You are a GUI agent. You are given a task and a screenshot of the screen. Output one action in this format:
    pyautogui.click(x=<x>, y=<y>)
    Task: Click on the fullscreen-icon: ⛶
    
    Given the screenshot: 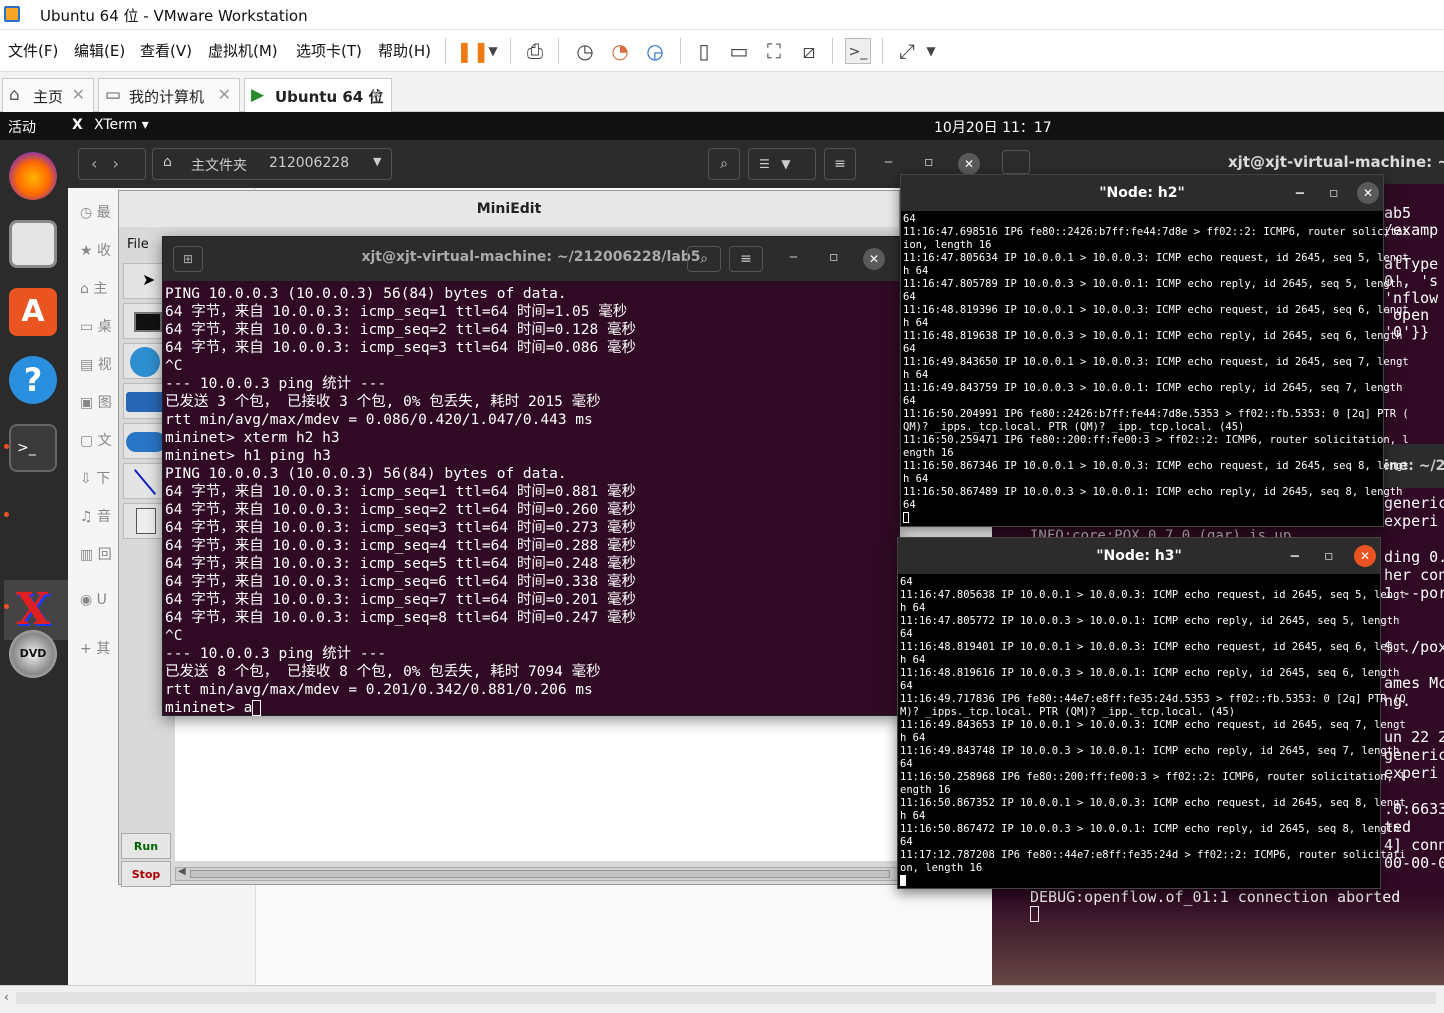 What is the action you would take?
    pyautogui.click(x=774, y=51)
    